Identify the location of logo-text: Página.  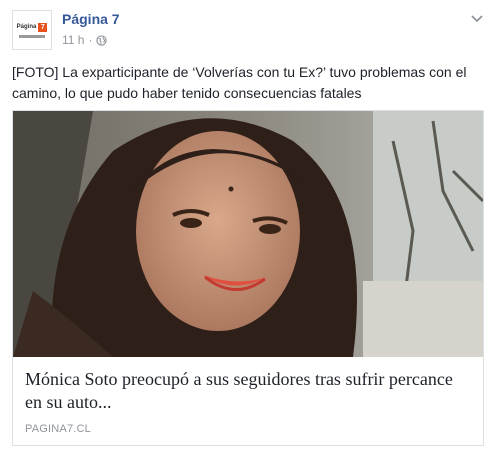
(26, 27).